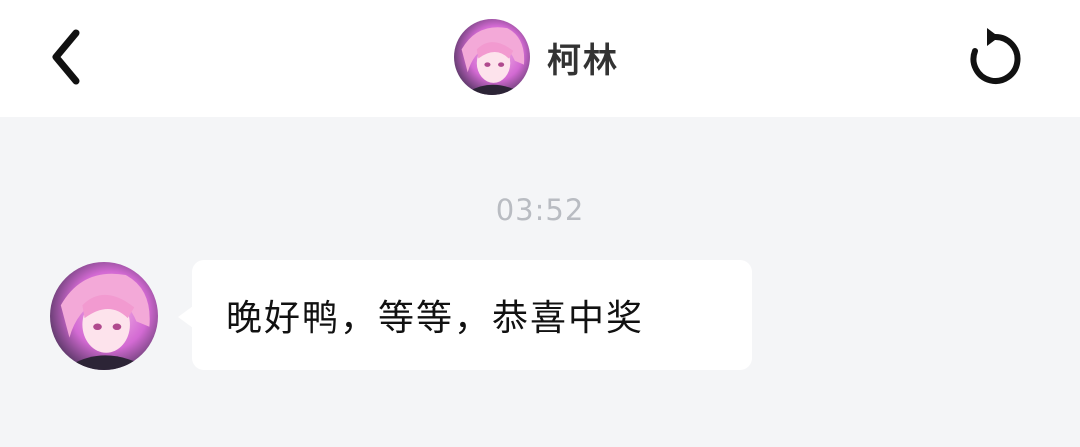 The width and height of the screenshot is (1080, 447). I want to click on back-button, so click(66, 57).